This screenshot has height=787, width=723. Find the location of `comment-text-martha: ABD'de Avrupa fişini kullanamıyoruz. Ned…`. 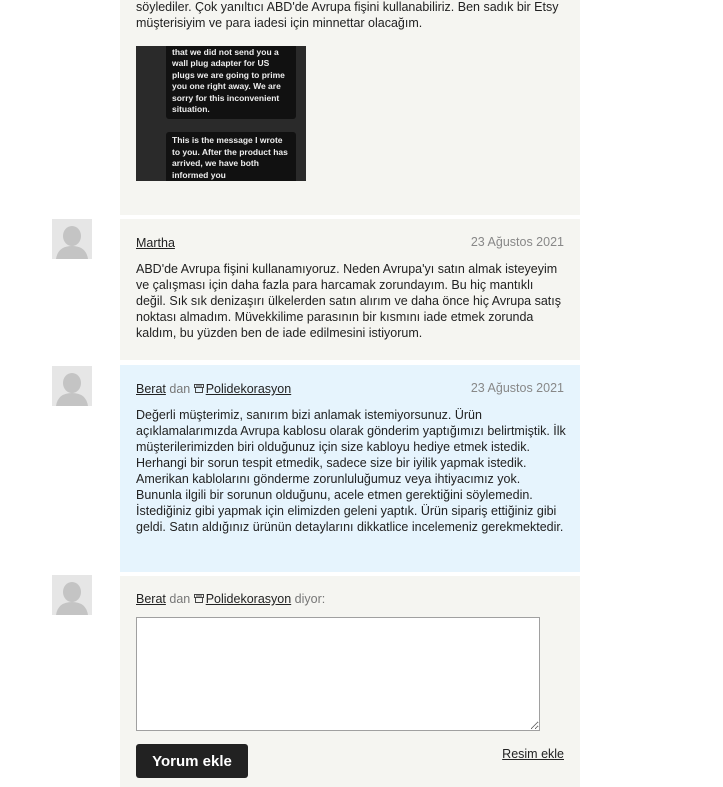

comment-text-martha: ABD'de Avrupa fişini kullanamıyoruz. Ned… is located at coordinates (348, 301).